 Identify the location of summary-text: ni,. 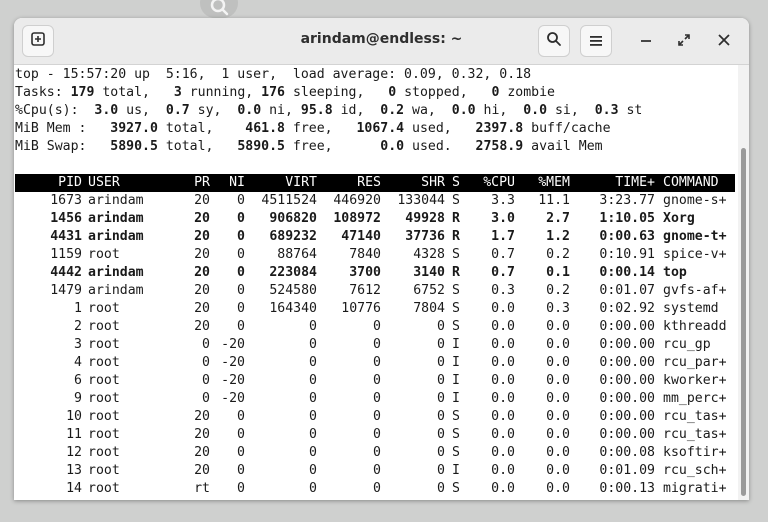
(281, 110).